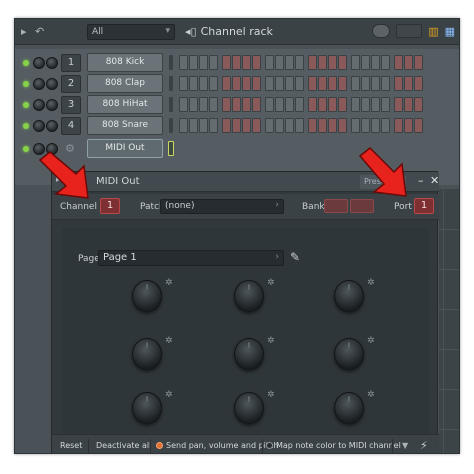  What do you see at coordinates (110, 206) in the screenshot?
I see `channel-selector: 1` at bounding box center [110, 206].